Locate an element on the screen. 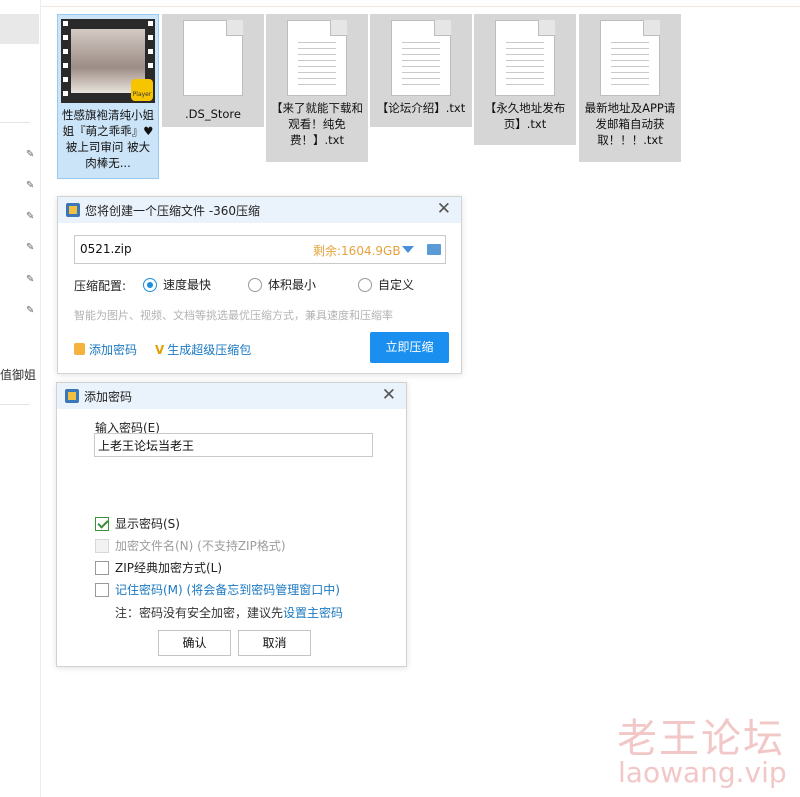  show-password-checkbox: 显示密码(S) is located at coordinates (137, 523).